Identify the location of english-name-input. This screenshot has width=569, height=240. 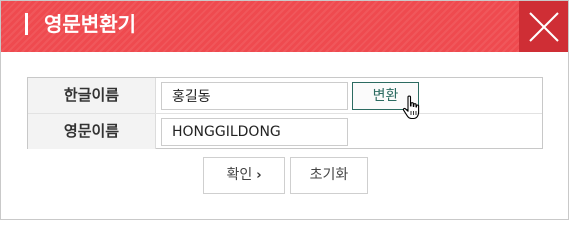
(254, 132).